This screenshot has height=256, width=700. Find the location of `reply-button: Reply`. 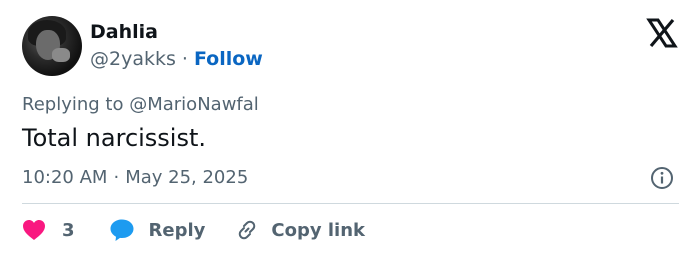

reply-button: Reply is located at coordinates (157, 230).